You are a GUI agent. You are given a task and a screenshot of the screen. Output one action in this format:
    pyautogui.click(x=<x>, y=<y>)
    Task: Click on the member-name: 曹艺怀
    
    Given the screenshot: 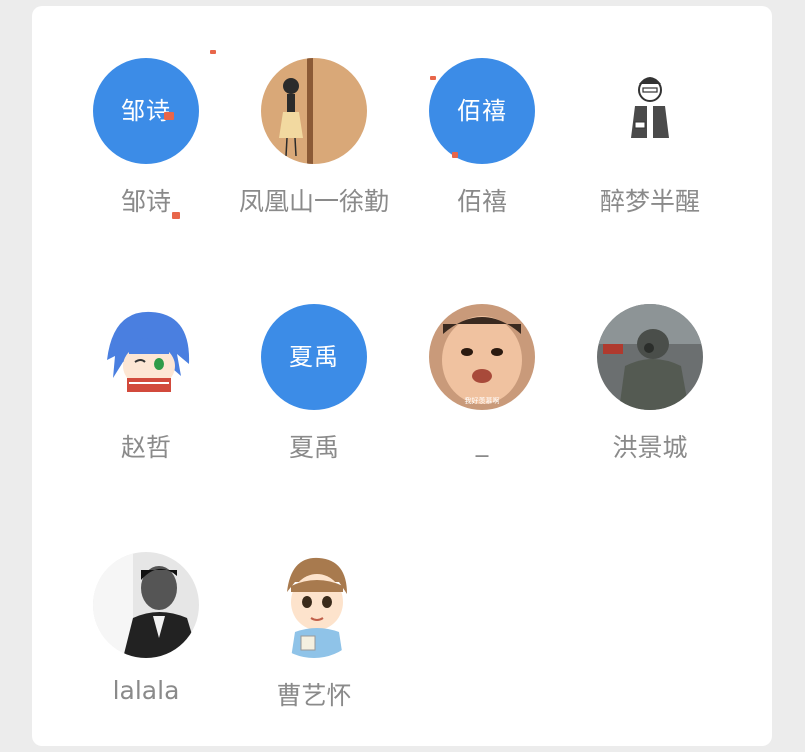 What is the action you would take?
    pyautogui.click(x=314, y=695)
    